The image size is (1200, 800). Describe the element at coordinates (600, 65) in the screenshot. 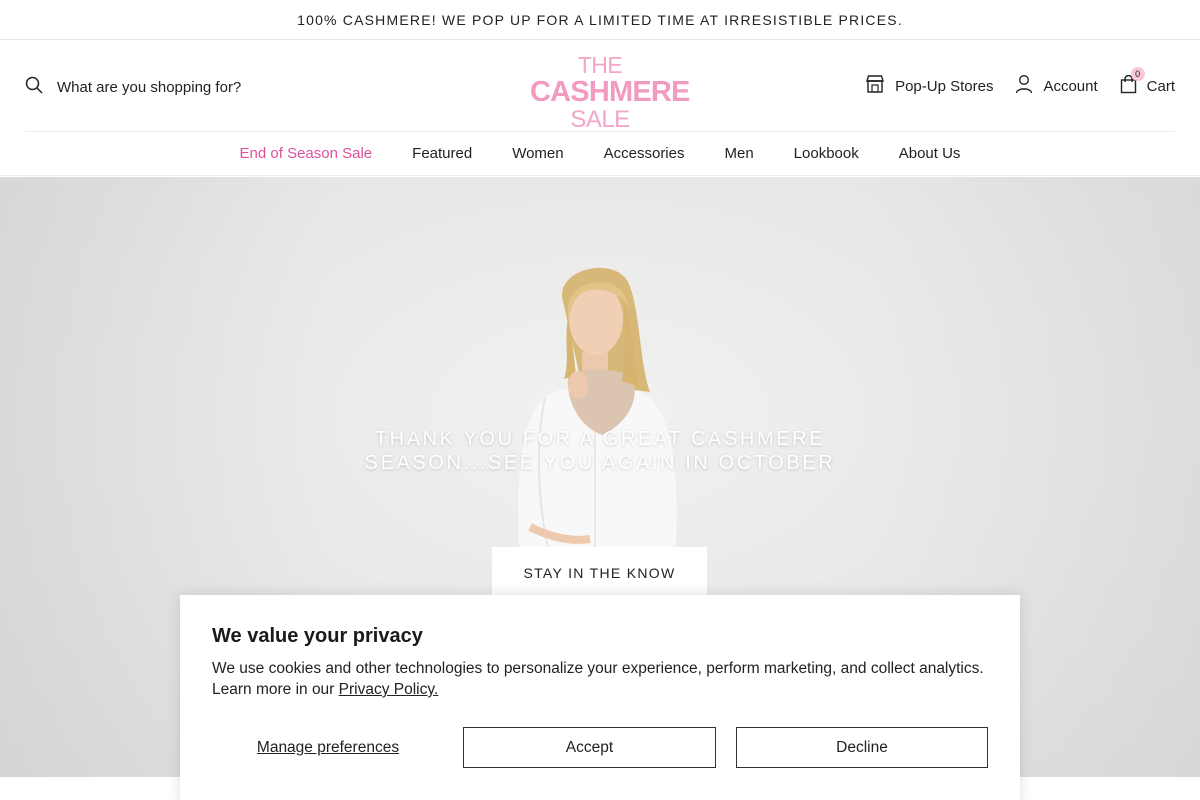

I see `logo-line-1: THE` at that location.